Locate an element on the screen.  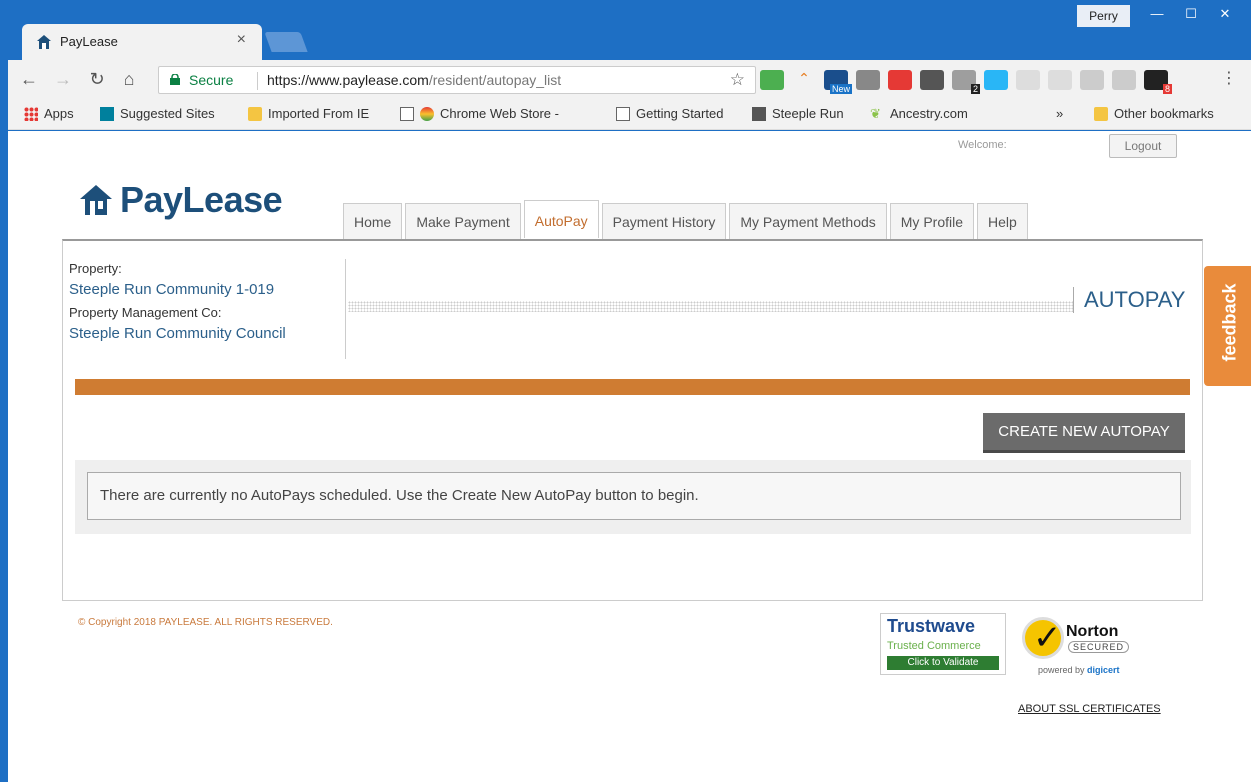
ancestry-leaf-icon: ❦ is located at coordinates (875, 113).